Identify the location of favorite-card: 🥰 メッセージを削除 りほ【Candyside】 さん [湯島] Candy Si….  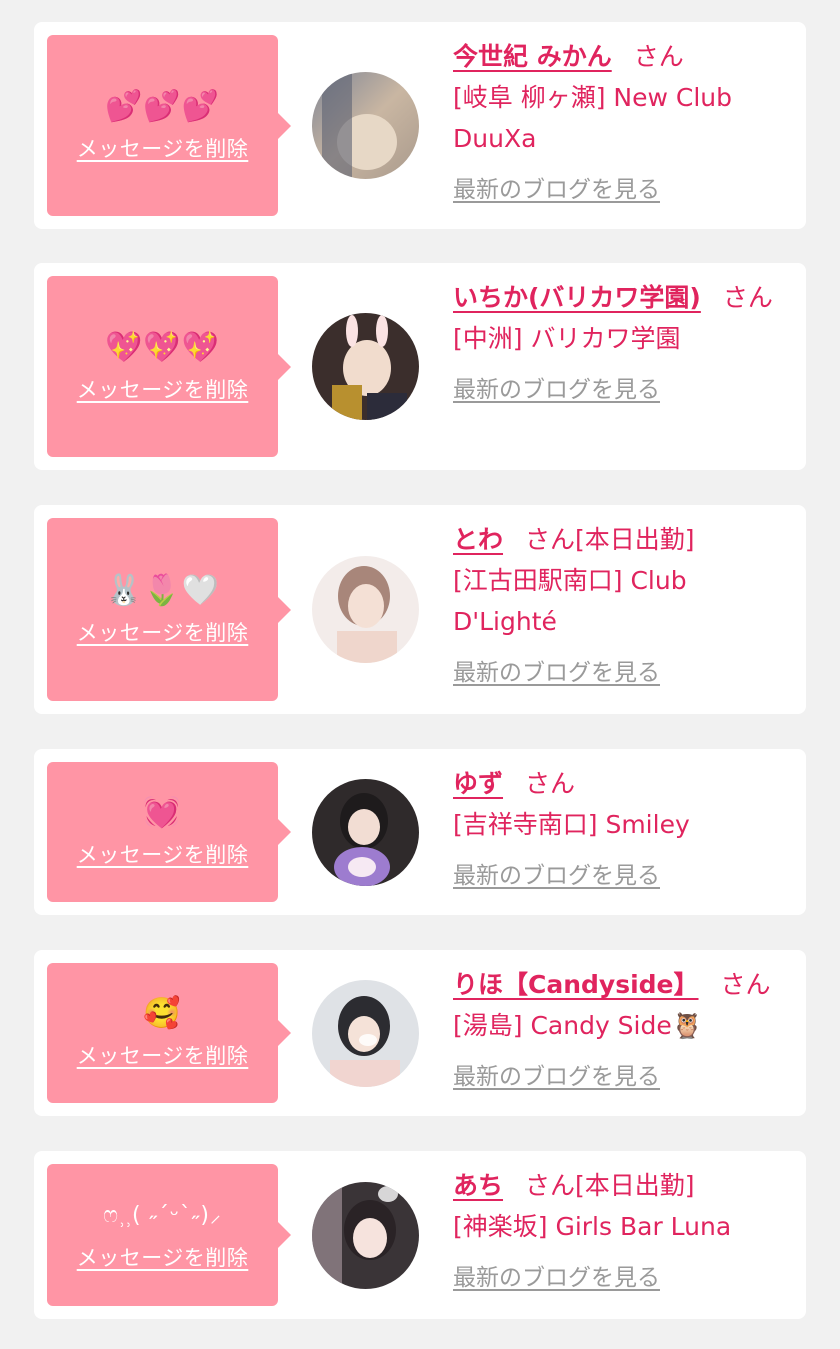
(420, 1033).